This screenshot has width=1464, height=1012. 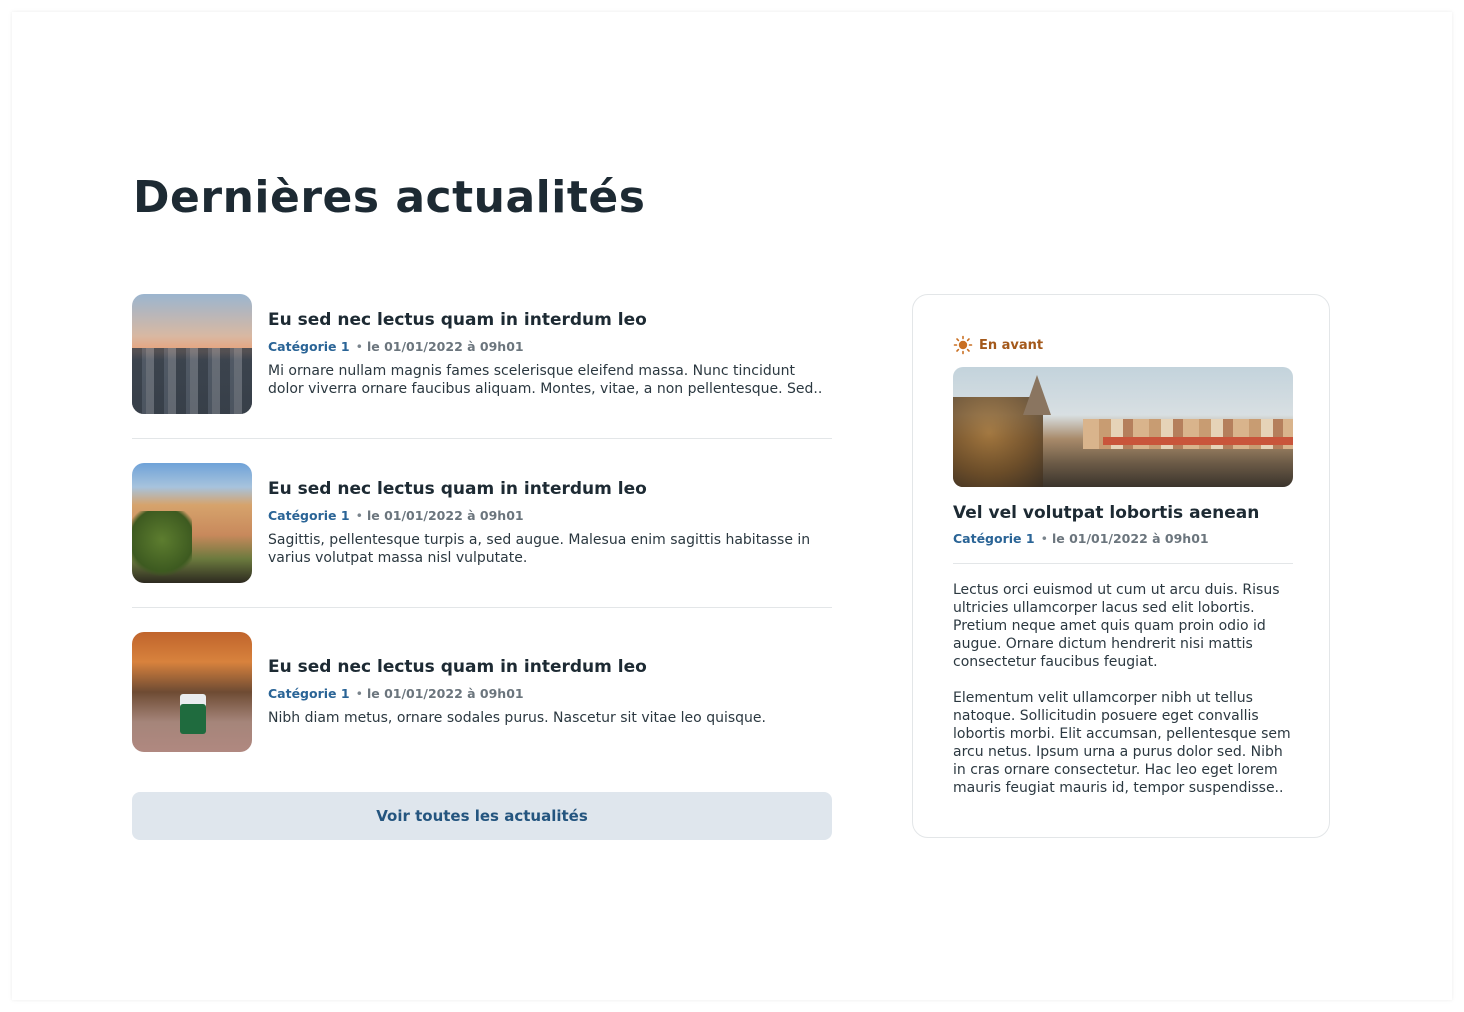 I want to click on featured-category: Catégorie 1, so click(x=994, y=538).